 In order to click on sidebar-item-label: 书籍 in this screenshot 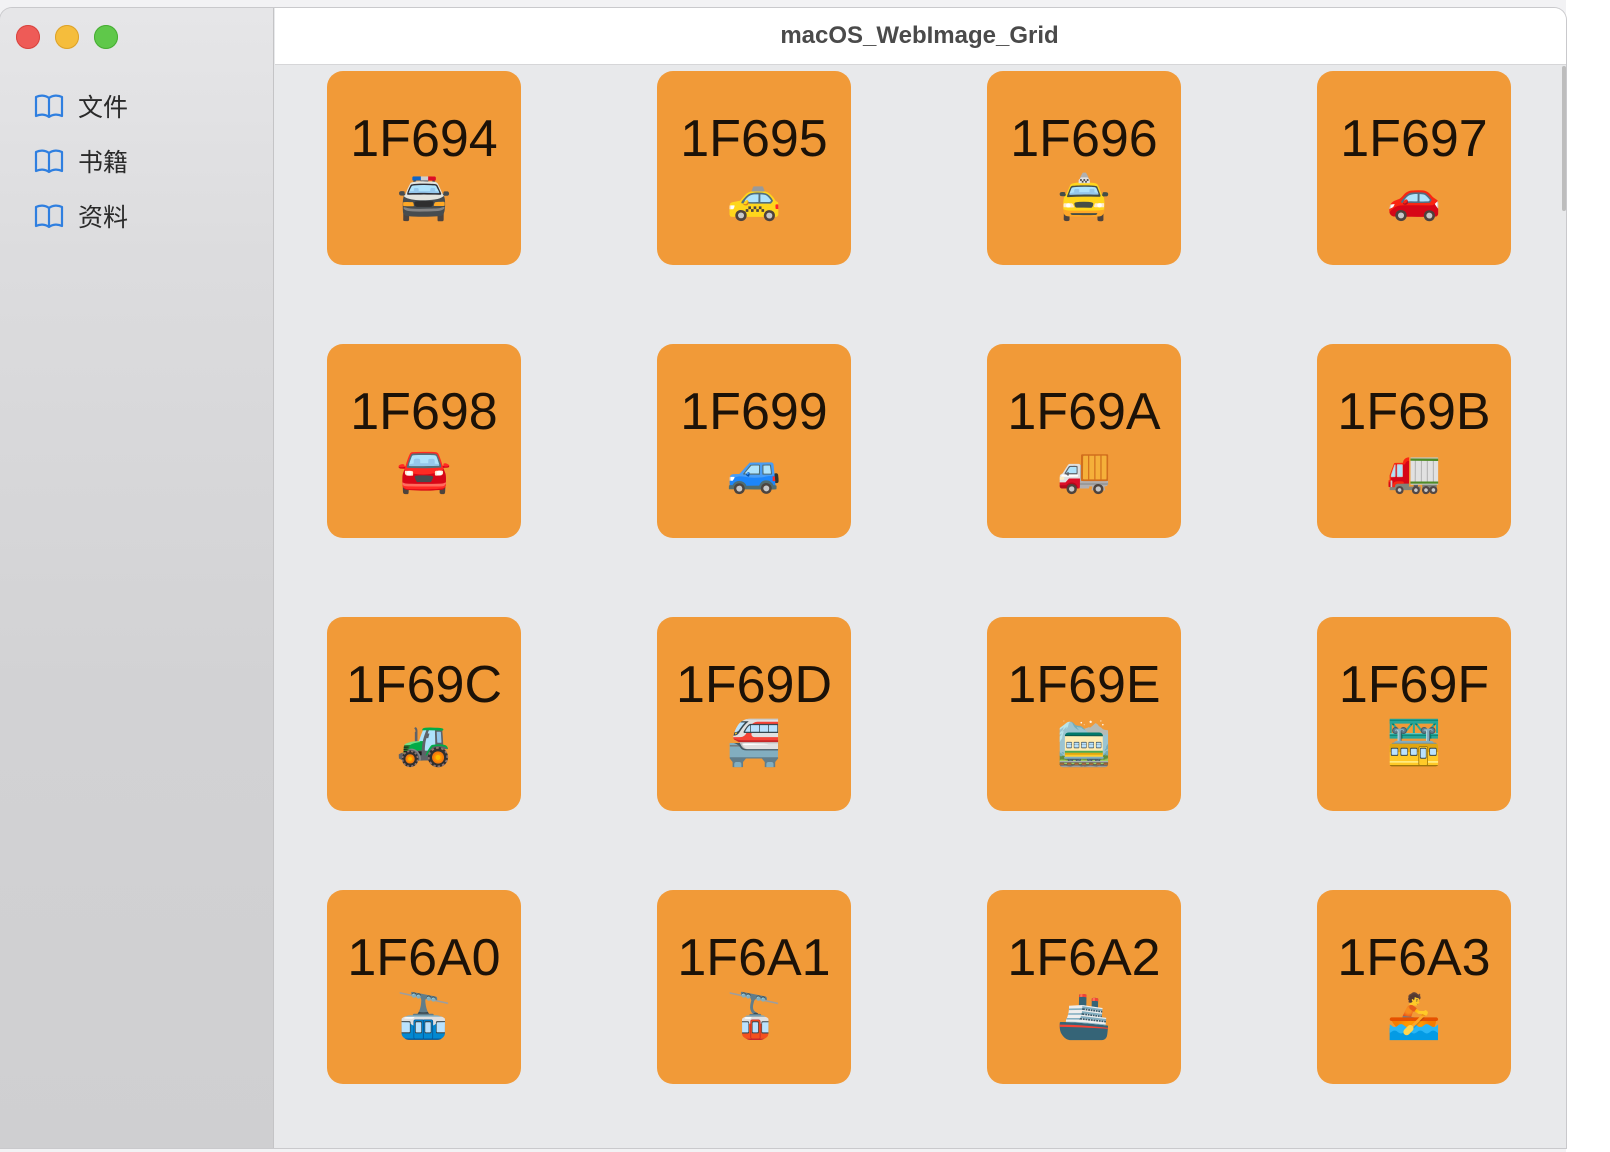, I will do `click(103, 162)`.